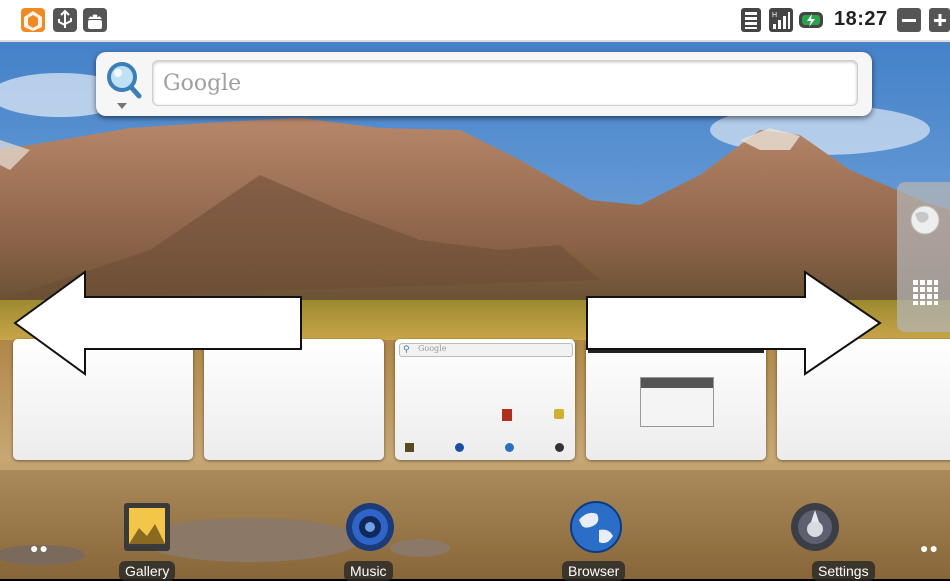 The width and height of the screenshot is (950, 581). What do you see at coordinates (124, 84) in the screenshot?
I see `search-icon` at bounding box center [124, 84].